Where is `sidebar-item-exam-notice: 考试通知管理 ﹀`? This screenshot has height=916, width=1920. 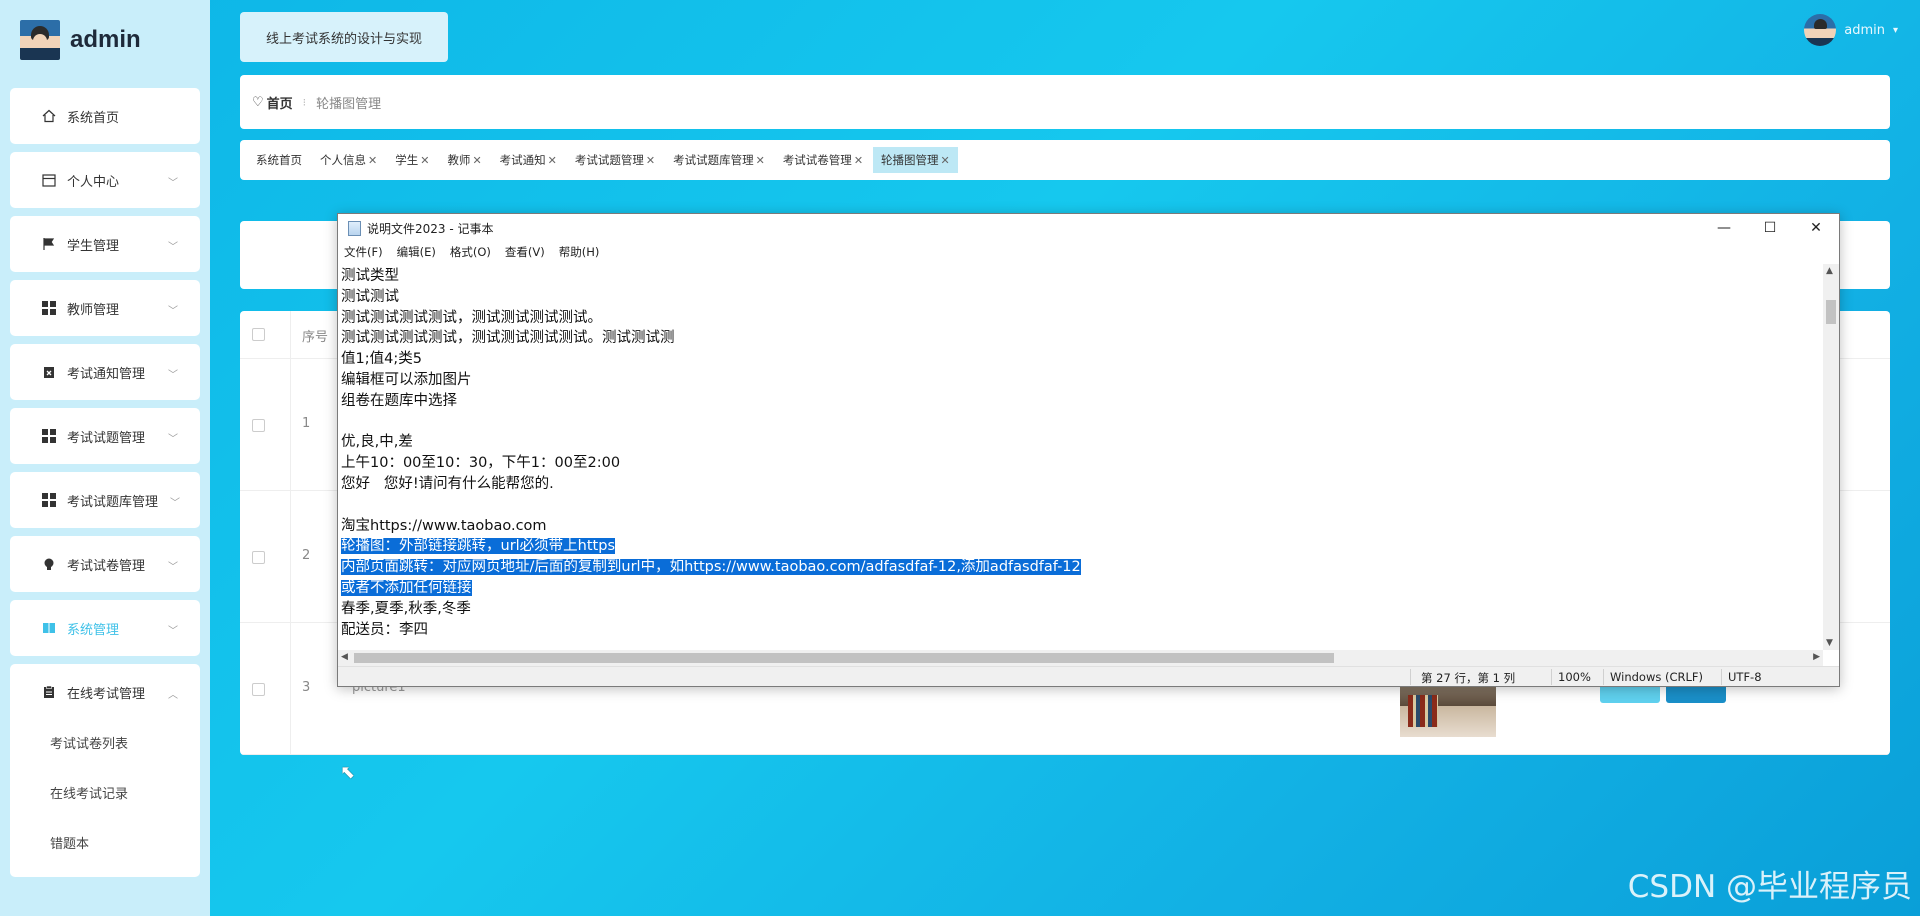 sidebar-item-exam-notice: 考试通知管理 ﹀ is located at coordinates (105, 372).